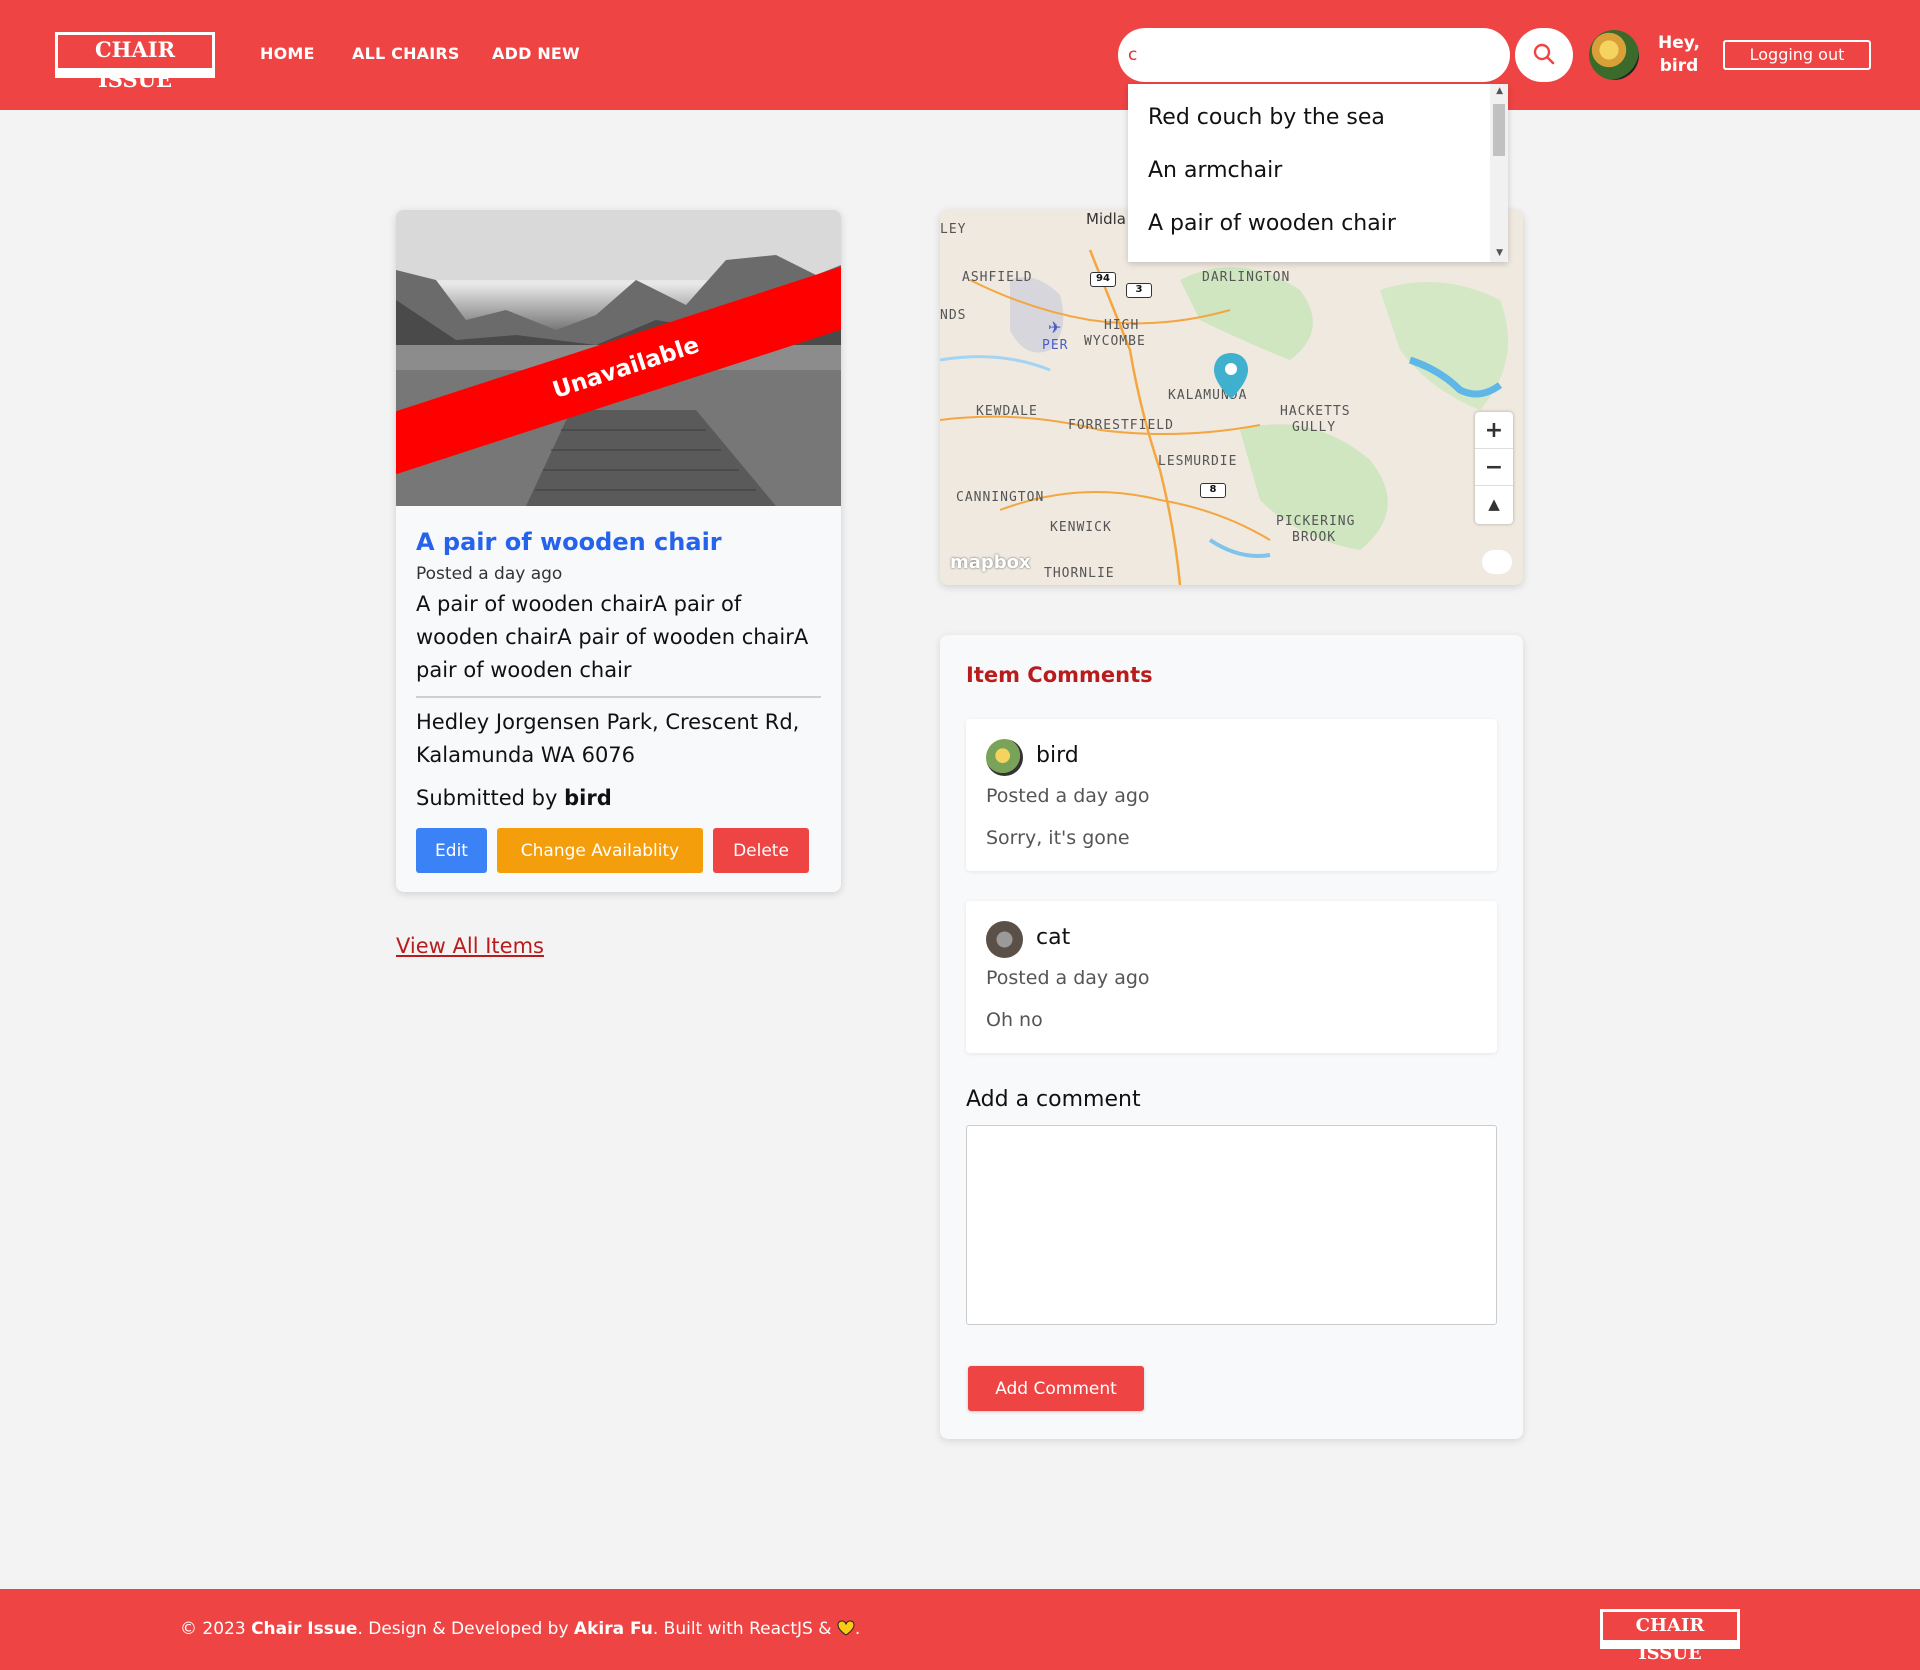  I want to click on map-label: DARLINGTON, so click(1246, 277).